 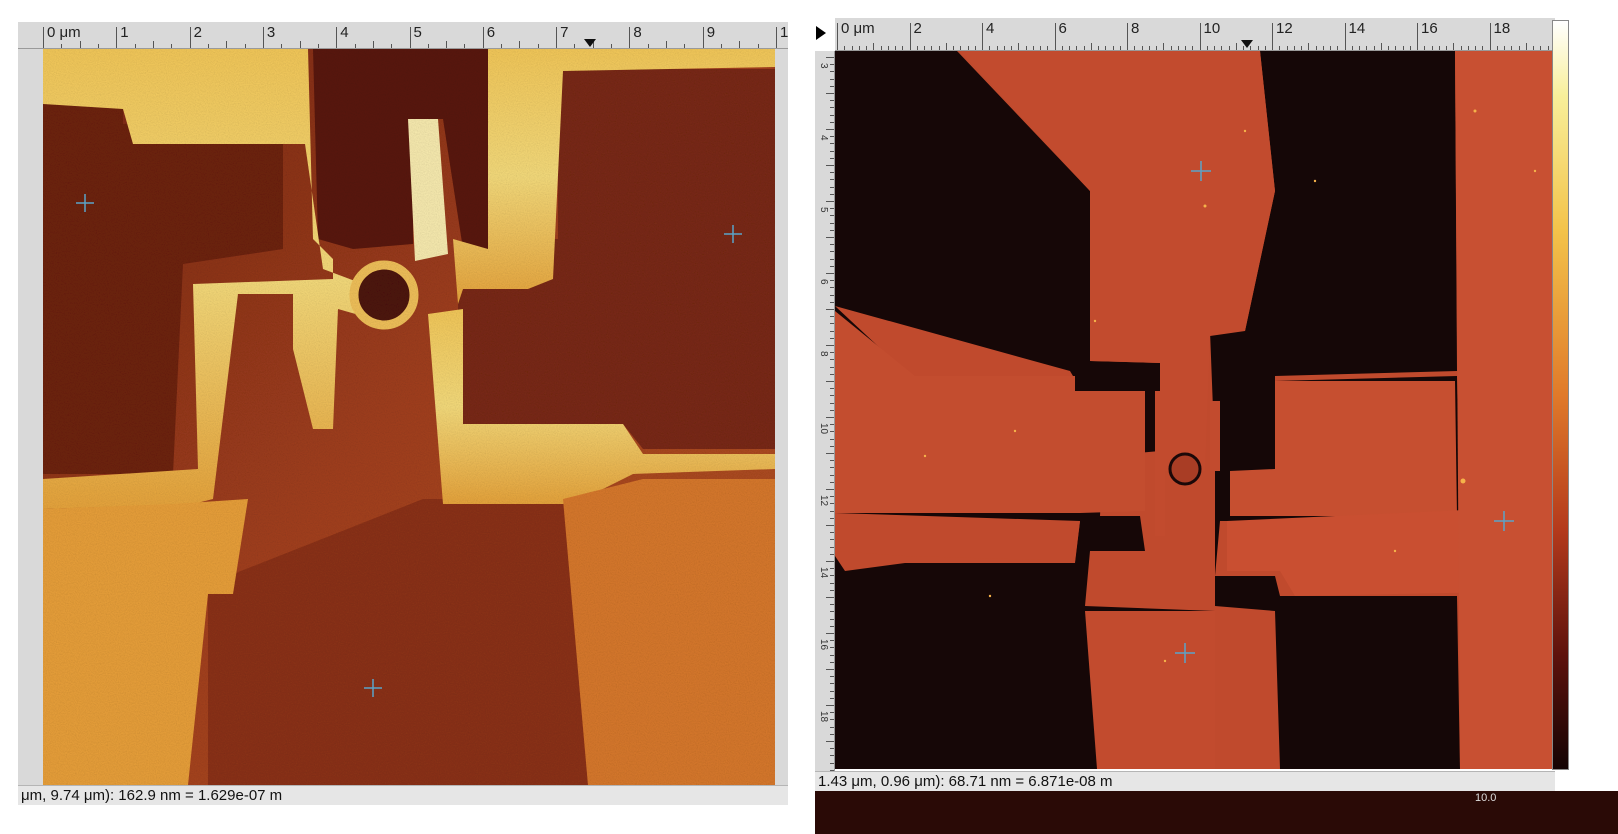 I want to click on ruler-label: 2, so click(x=197, y=32).